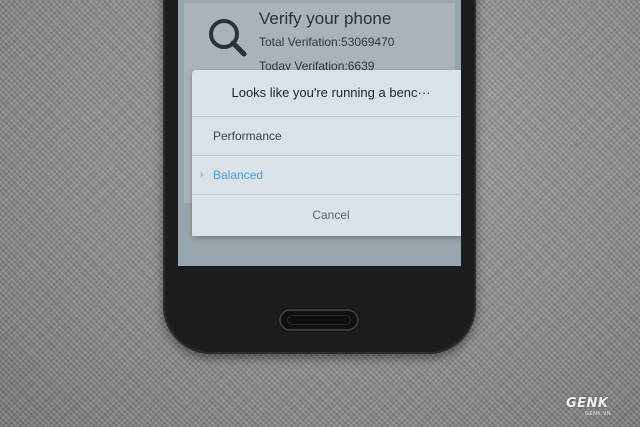 This screenshot has width=640, height=427. What do you see at coordinates (326, 214) in the screenshot?
I see `cancel-button: Cancel` at bounding box center [326, 214].